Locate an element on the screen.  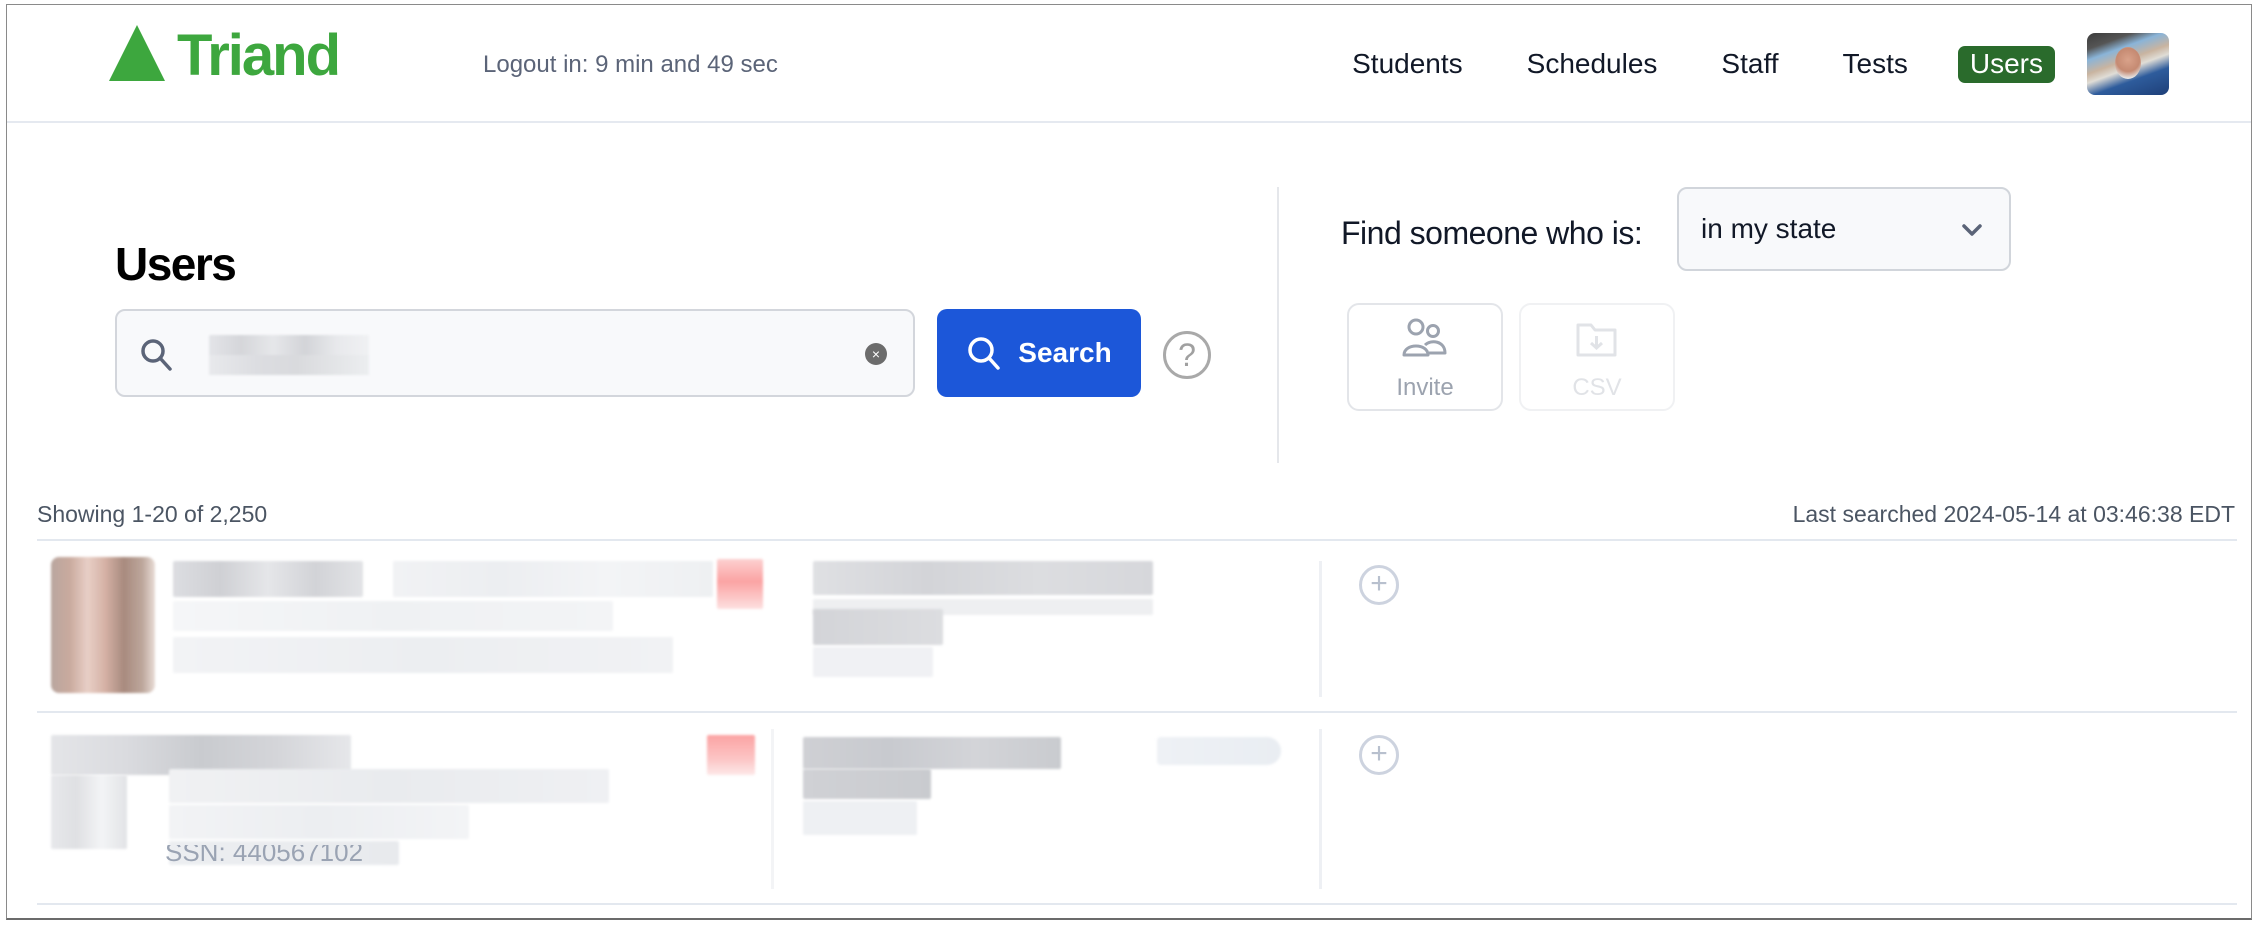
search-button-label: Search is located at coordinates (1065, 352).